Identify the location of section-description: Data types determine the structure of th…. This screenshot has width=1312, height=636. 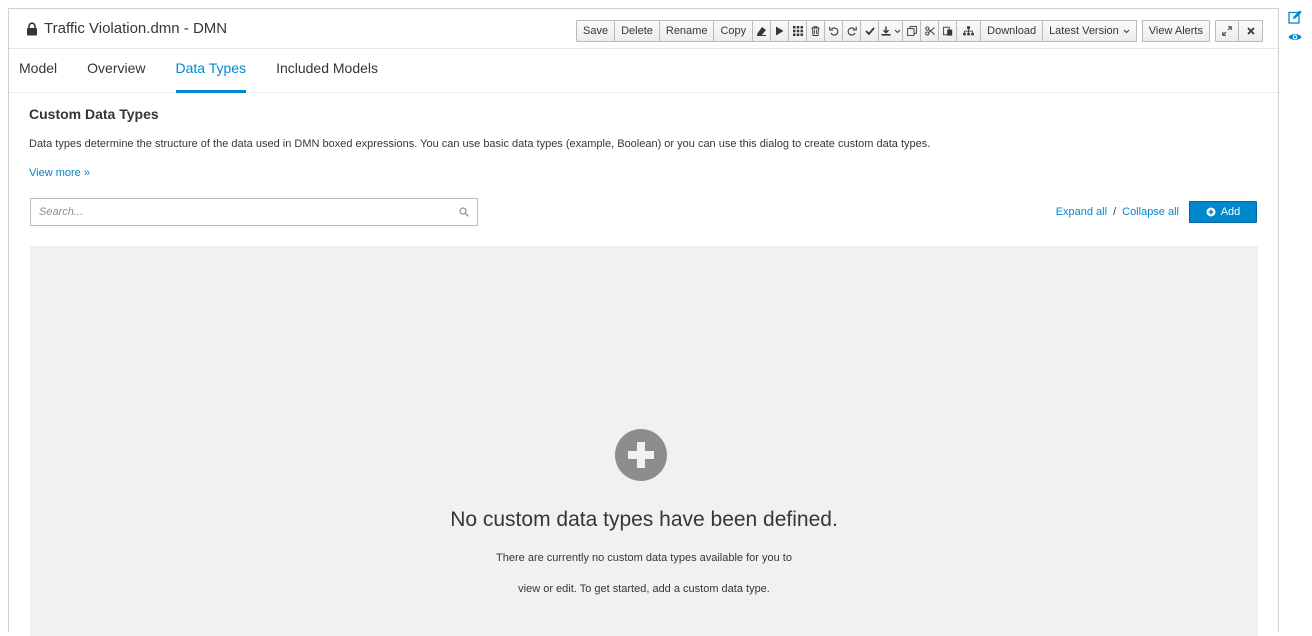
(480, 144).